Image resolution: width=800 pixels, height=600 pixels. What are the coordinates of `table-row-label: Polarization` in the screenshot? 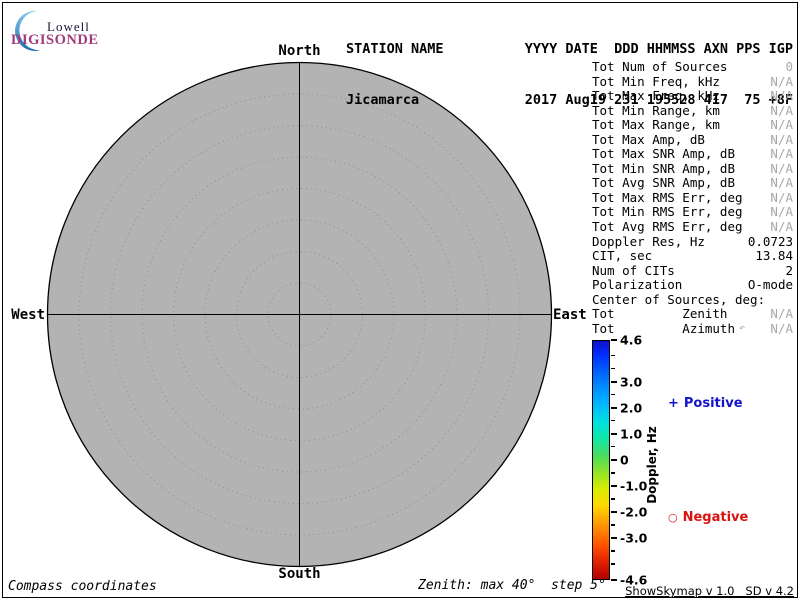 It's located at (637, 285).